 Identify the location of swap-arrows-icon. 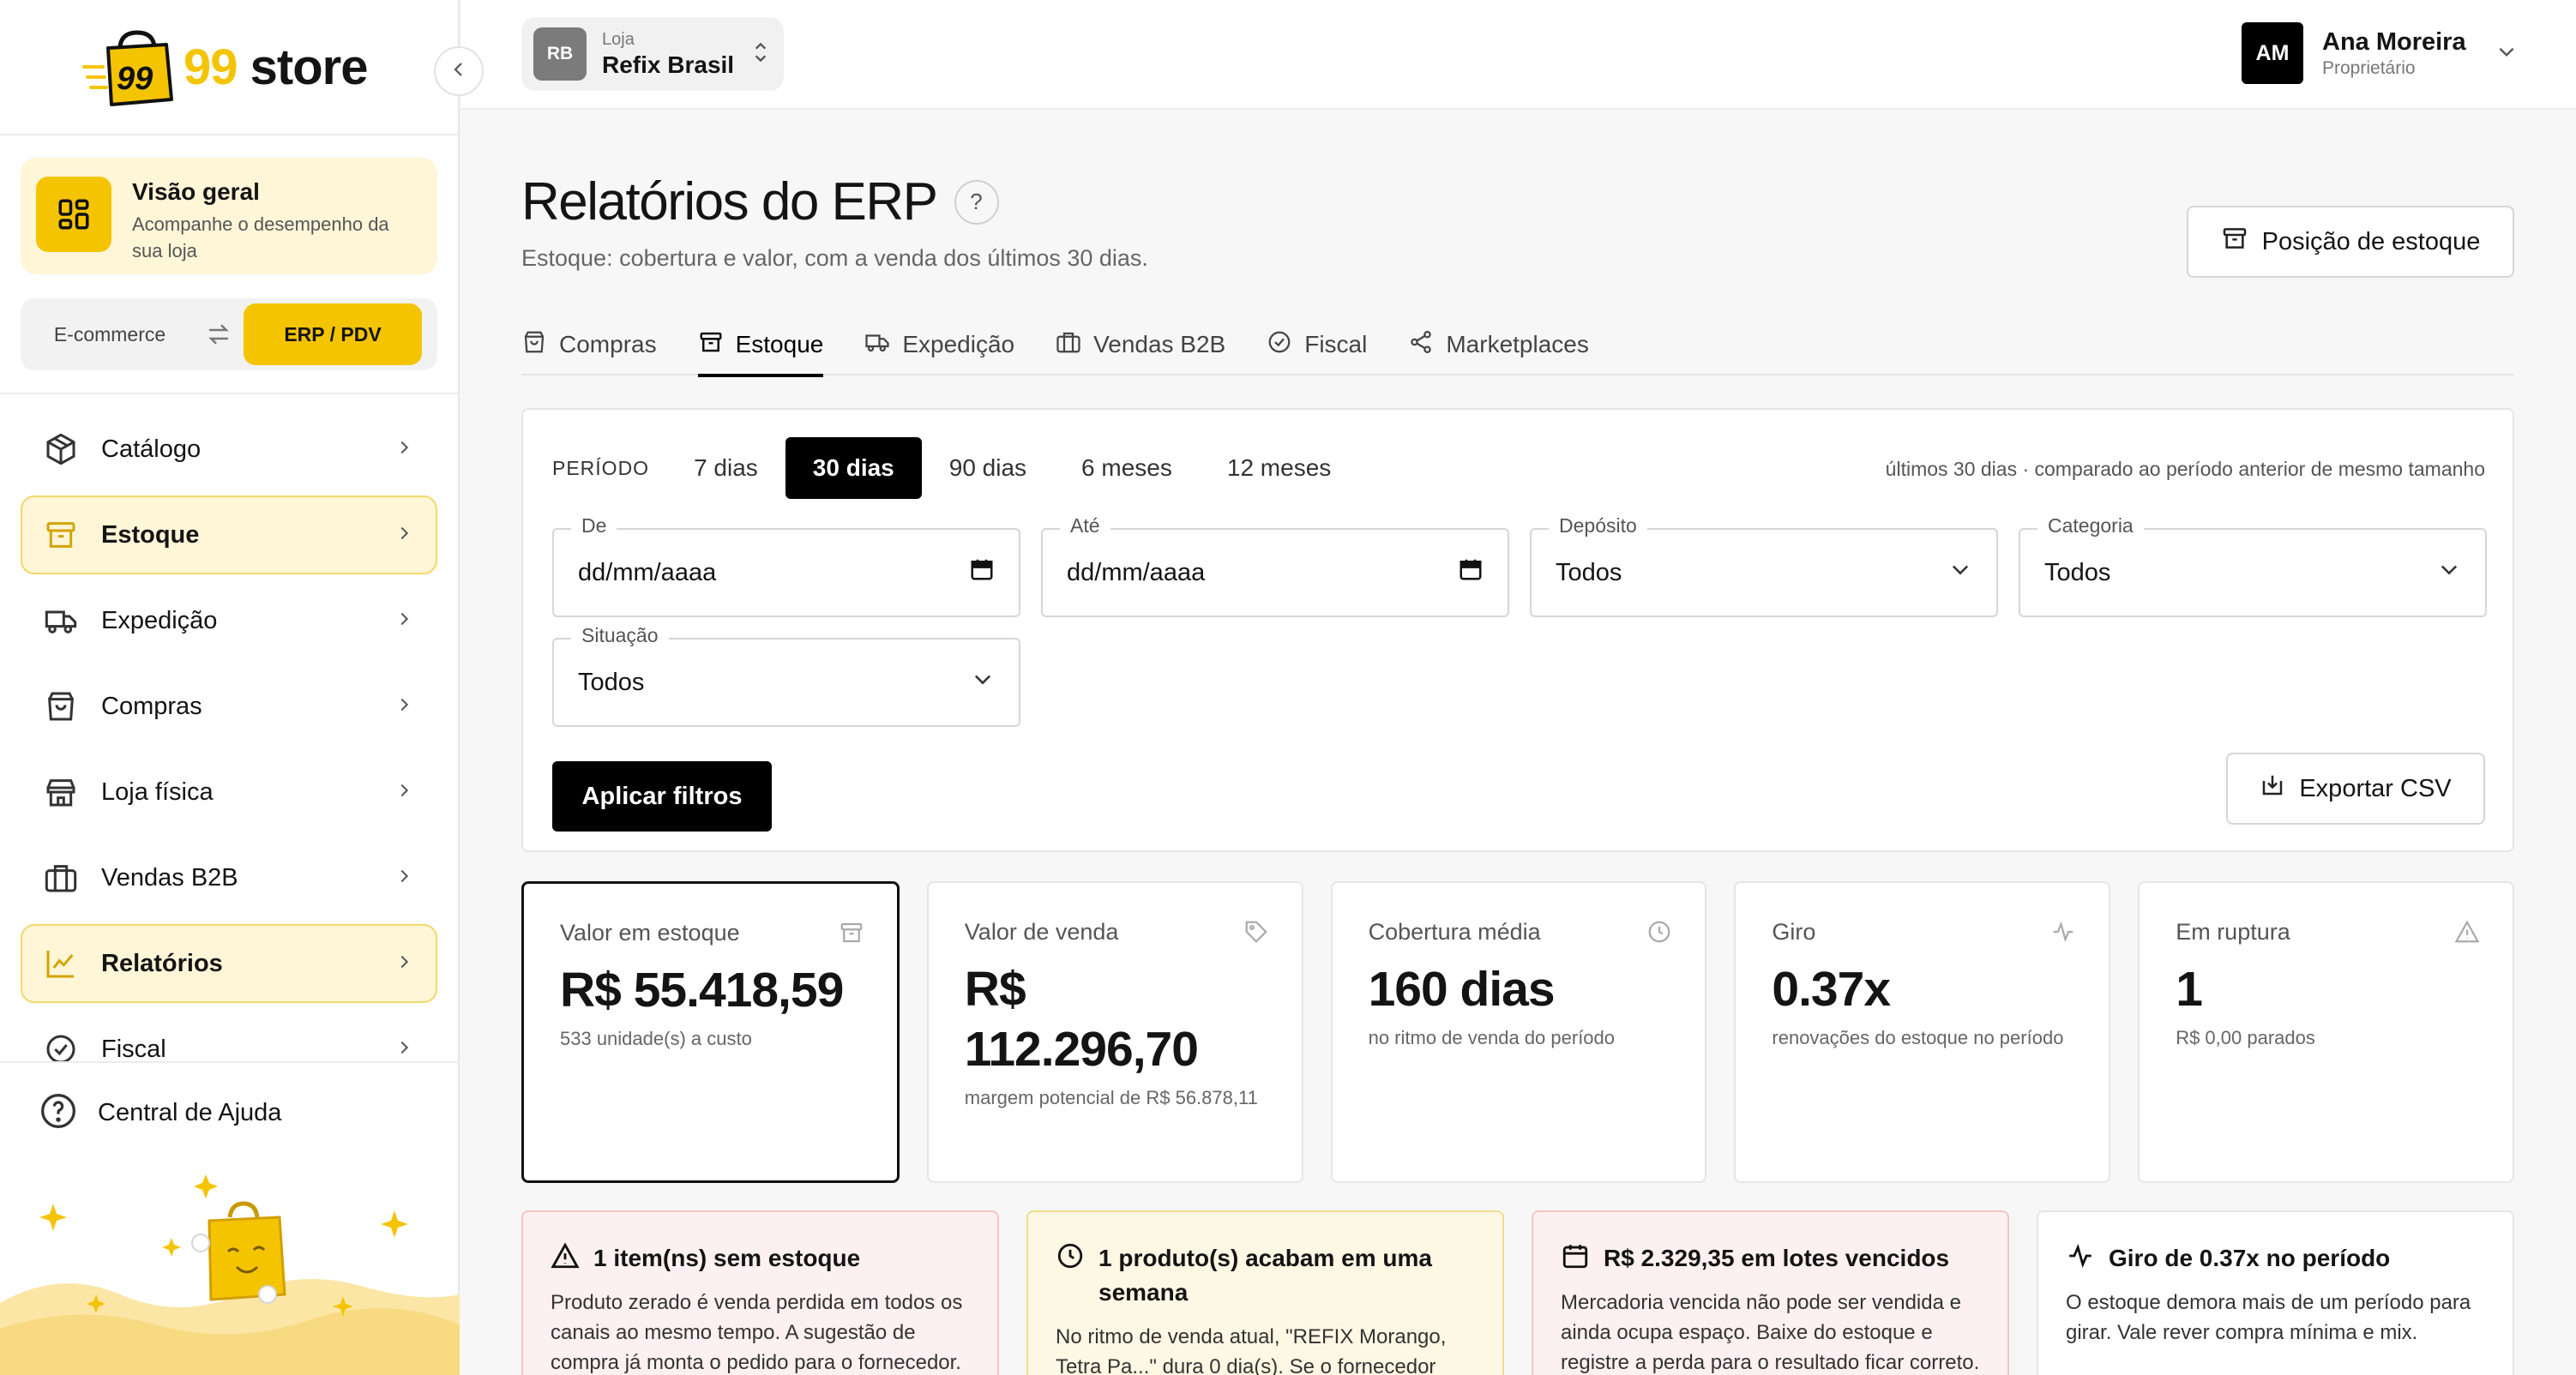
(218, 334).